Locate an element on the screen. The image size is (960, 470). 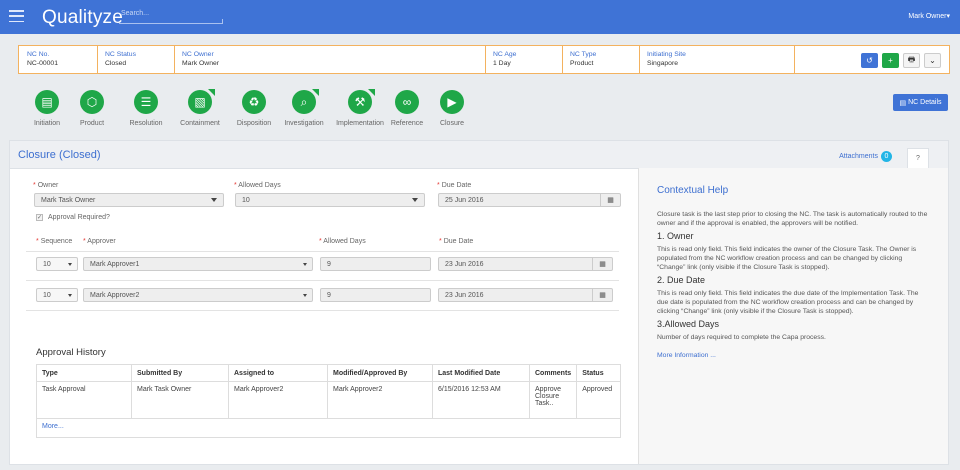
history-button: ↺ is located at coordinates (869, 60).